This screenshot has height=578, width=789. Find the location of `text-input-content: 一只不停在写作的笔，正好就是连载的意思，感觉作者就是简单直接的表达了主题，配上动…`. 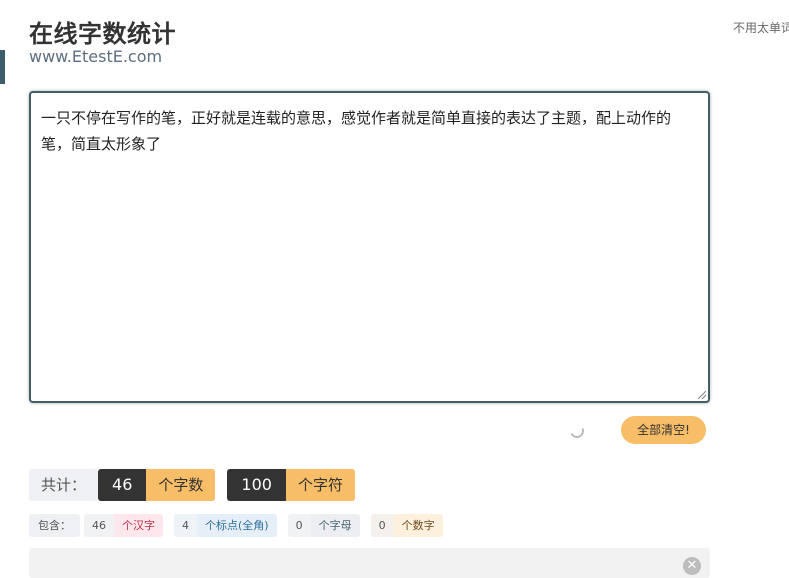

text-input-content: 一只不停在写作的笔，正好就是连载的意思，感觉作者就是简单直接的表达了主题，配上动… is located at coordinates (369, 131).